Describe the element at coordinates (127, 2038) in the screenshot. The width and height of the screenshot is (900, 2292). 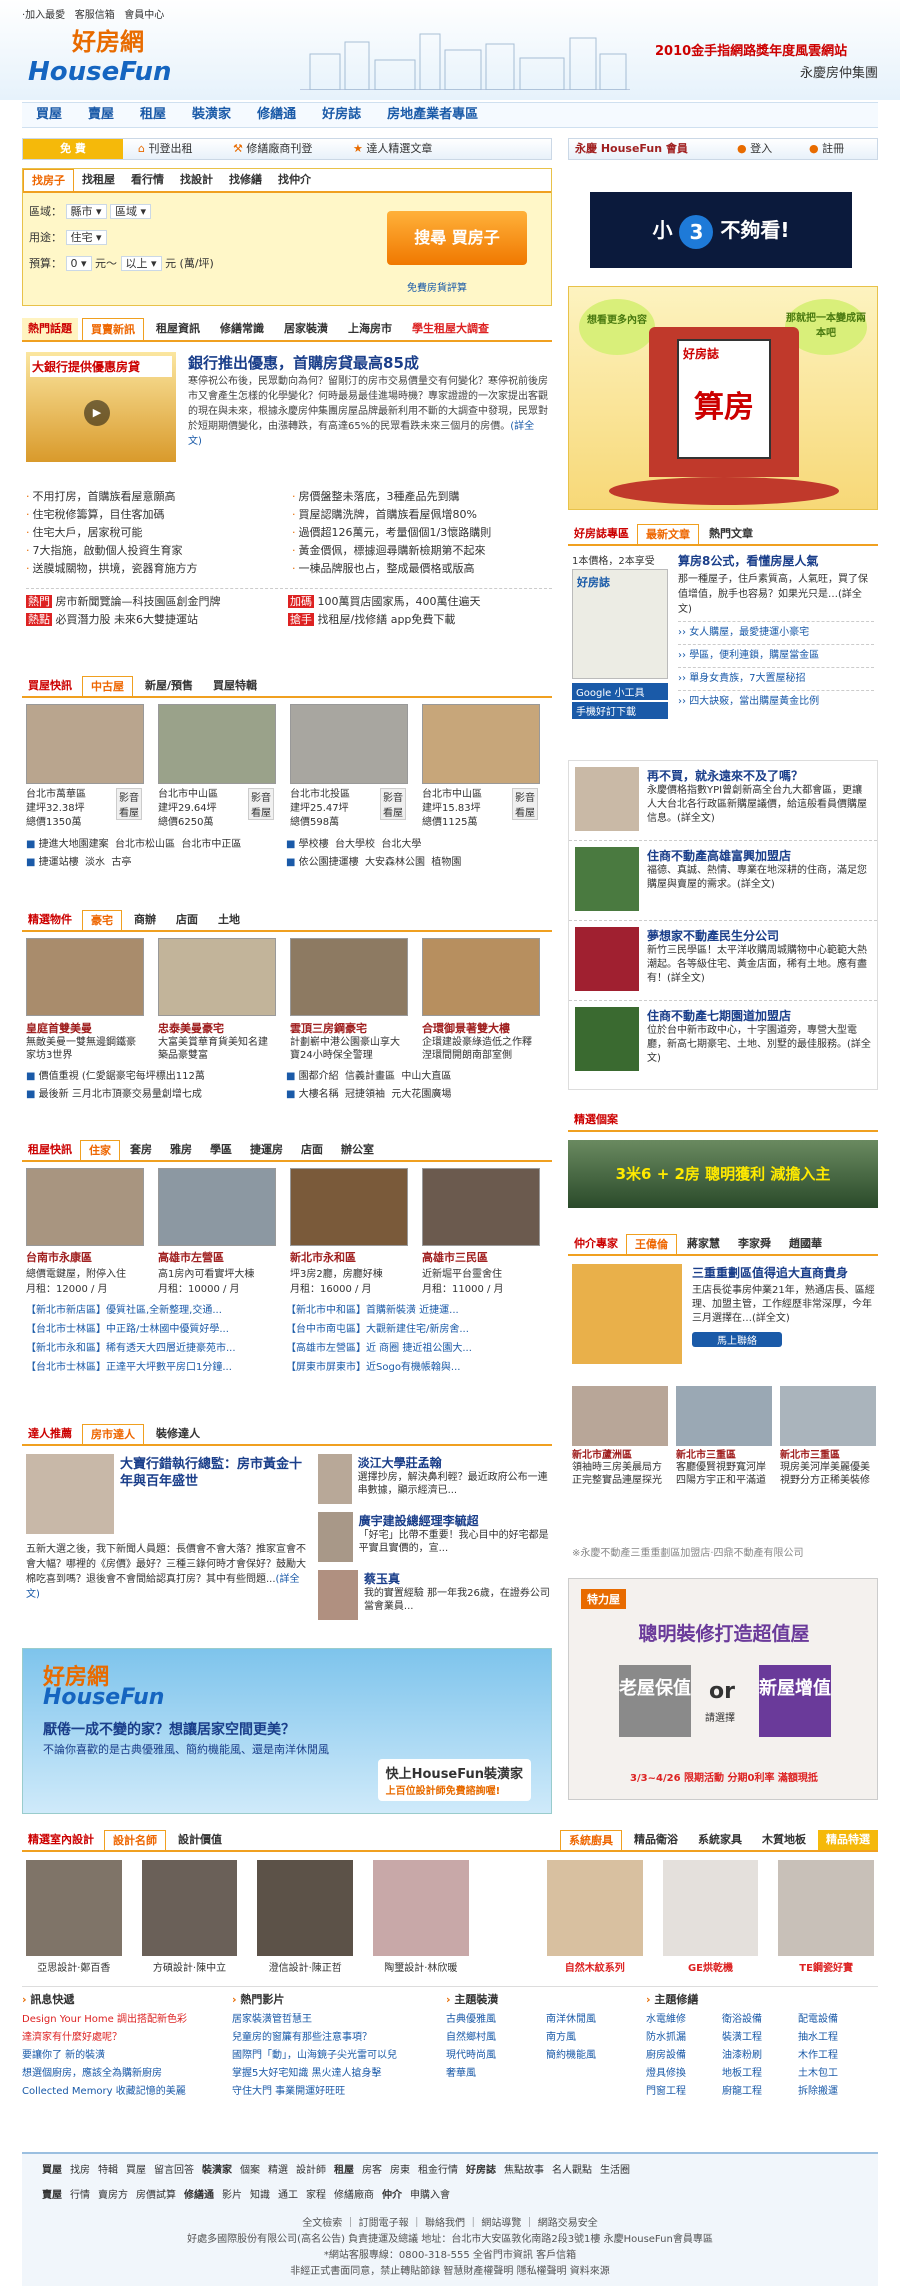
I see `list-item: 達濟家有什麼好處呢？` at that location.